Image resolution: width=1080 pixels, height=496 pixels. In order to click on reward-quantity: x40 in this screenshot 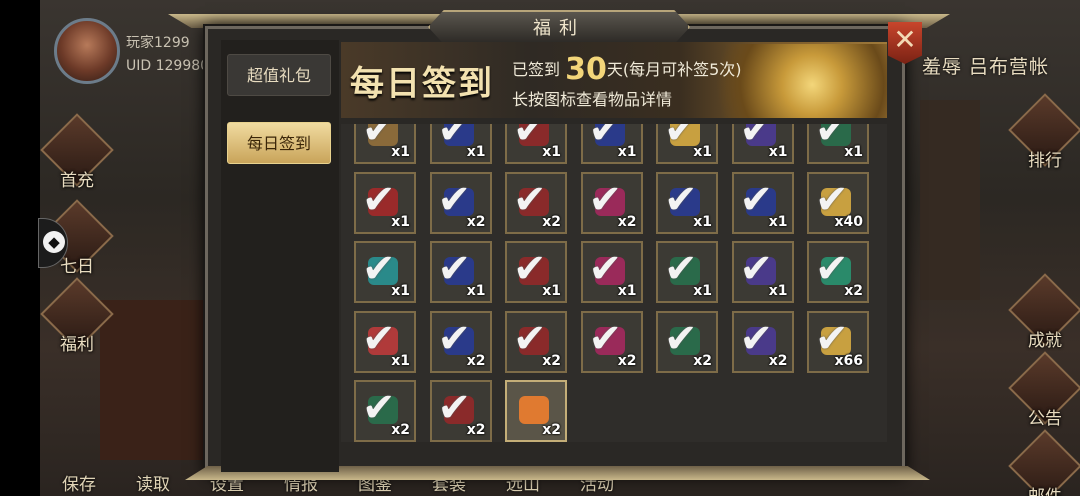, I will do `click(848, 221)`.